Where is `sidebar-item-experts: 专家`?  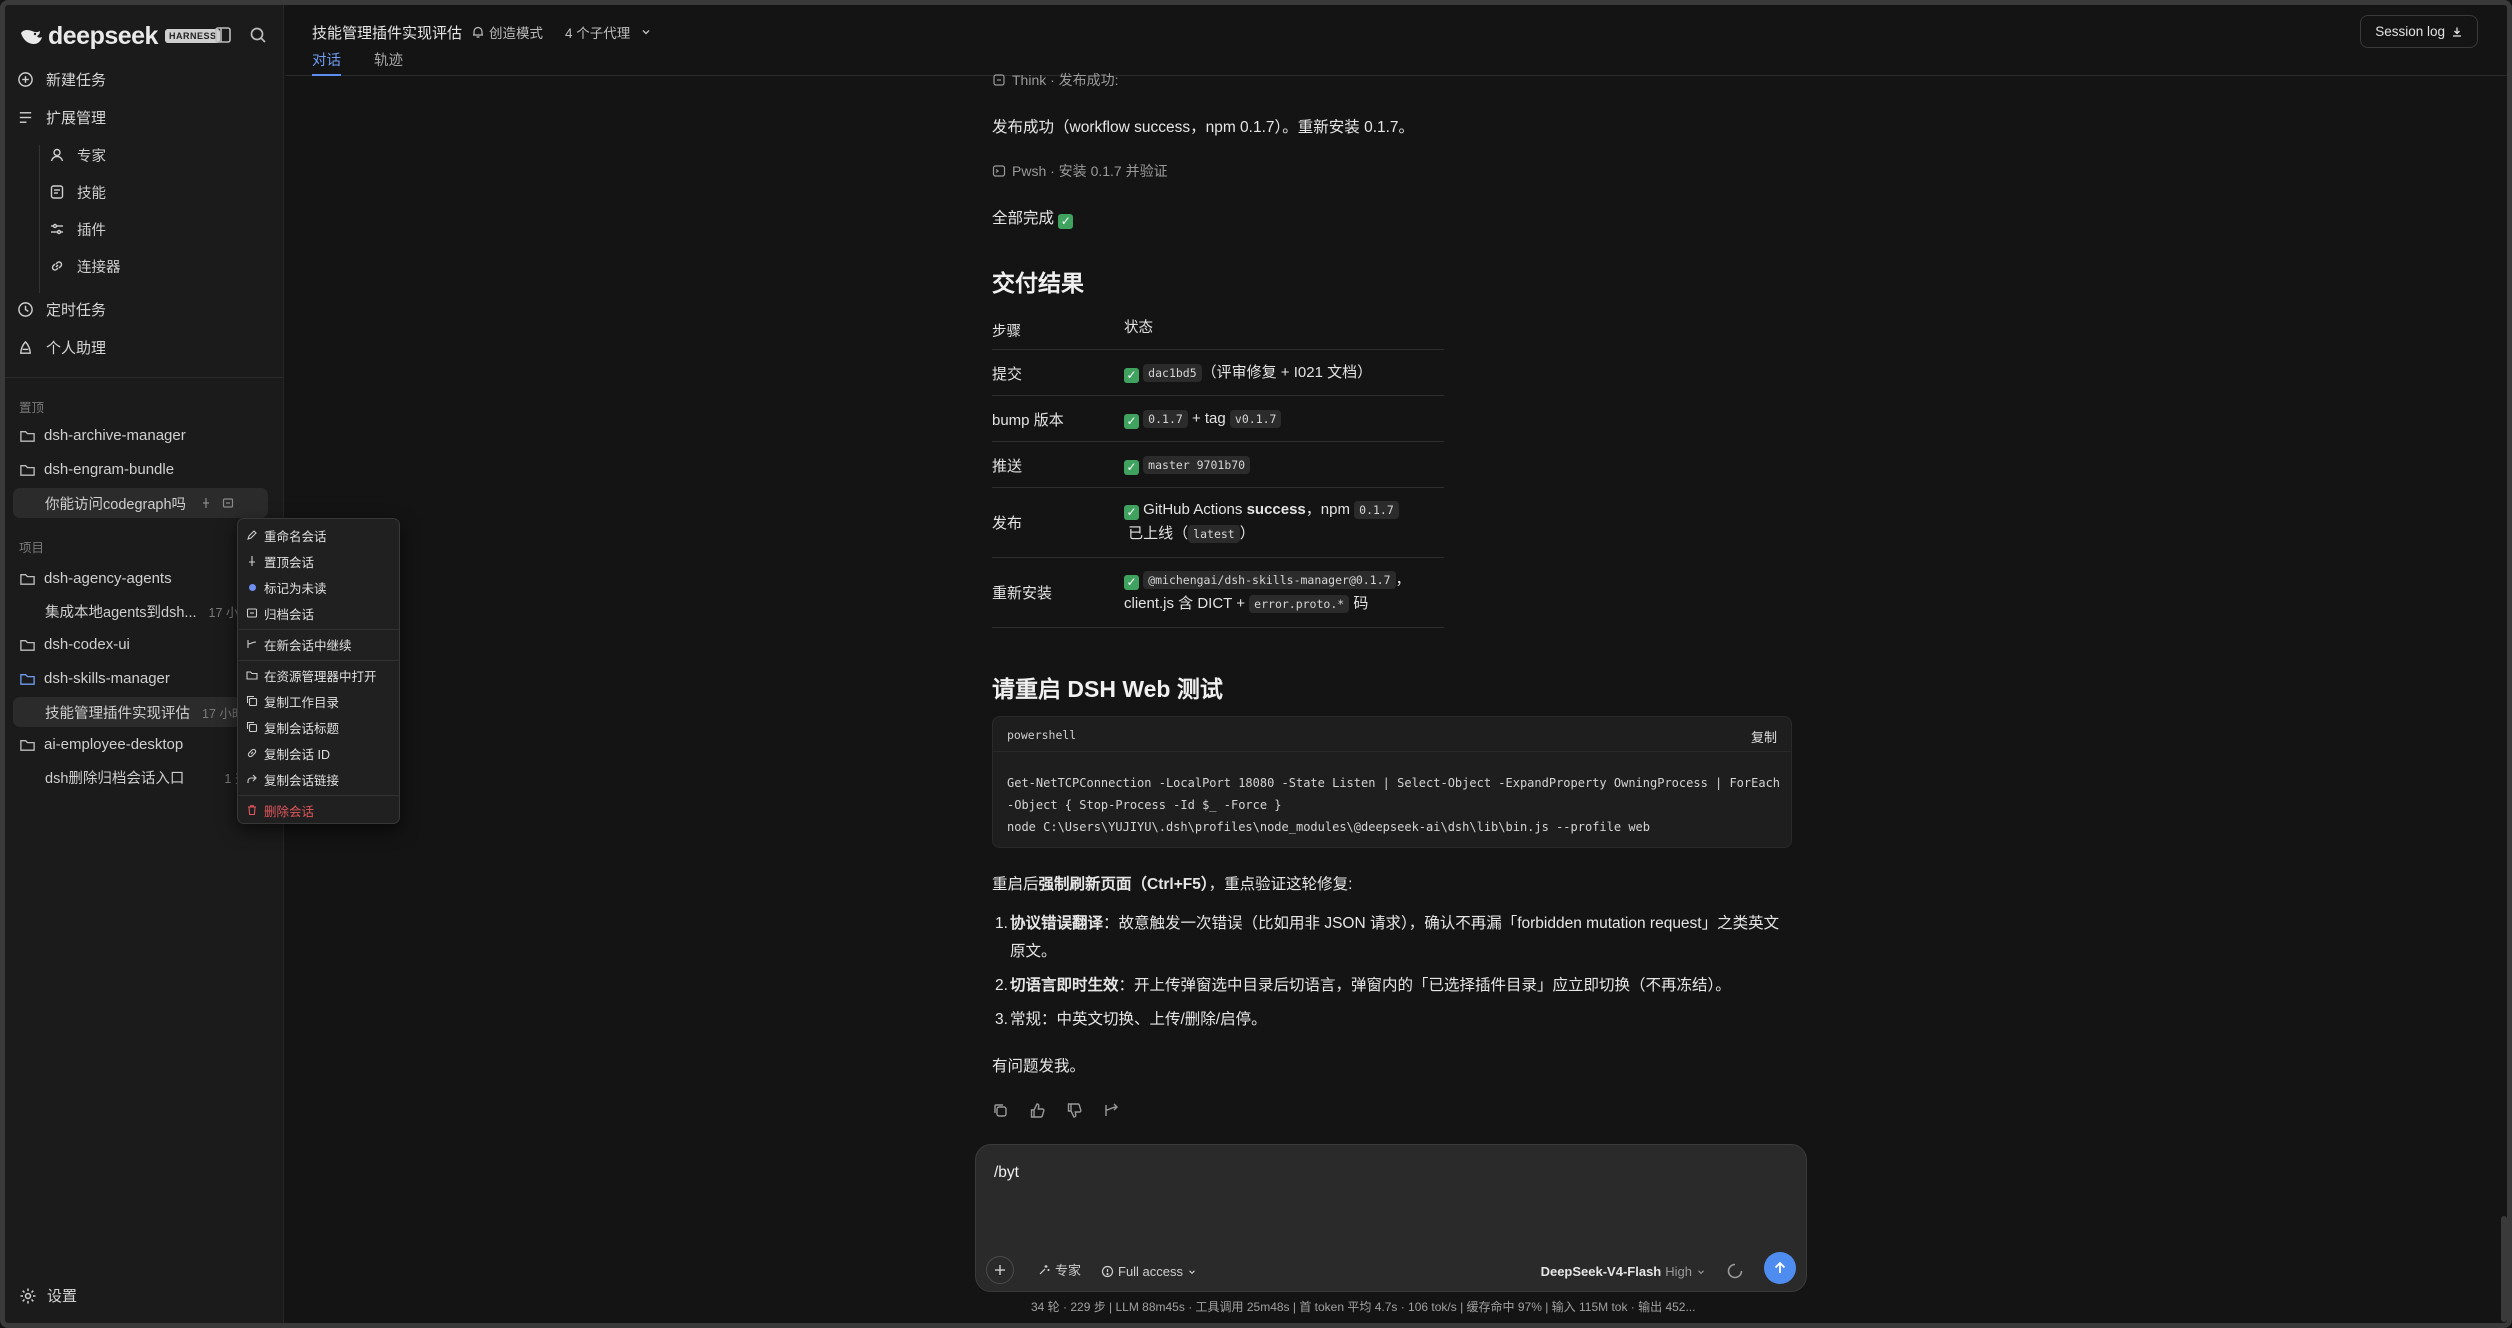
sidebar-item-experts: 专家 is located at coordinates (77, 155).